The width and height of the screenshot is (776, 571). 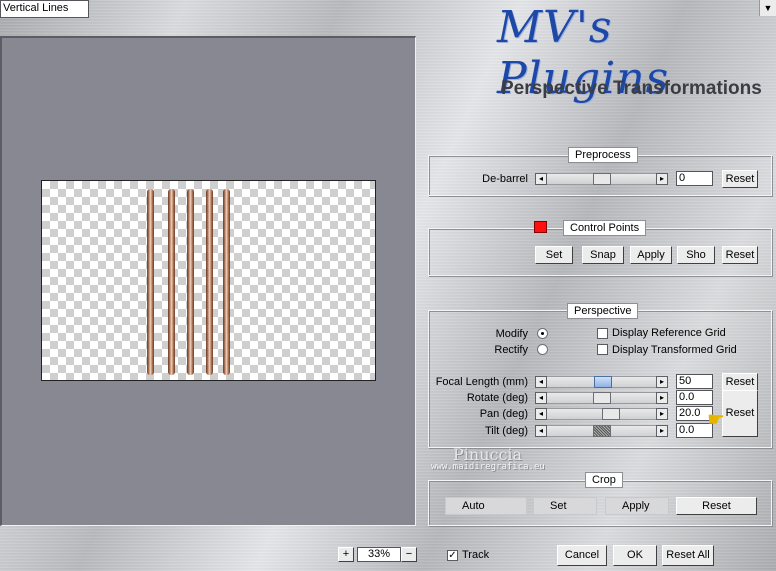 What do you see at coordinates (540, 227) in the screenshot?
I see `control-point-color-swatch` at bounding box center [540, 227].